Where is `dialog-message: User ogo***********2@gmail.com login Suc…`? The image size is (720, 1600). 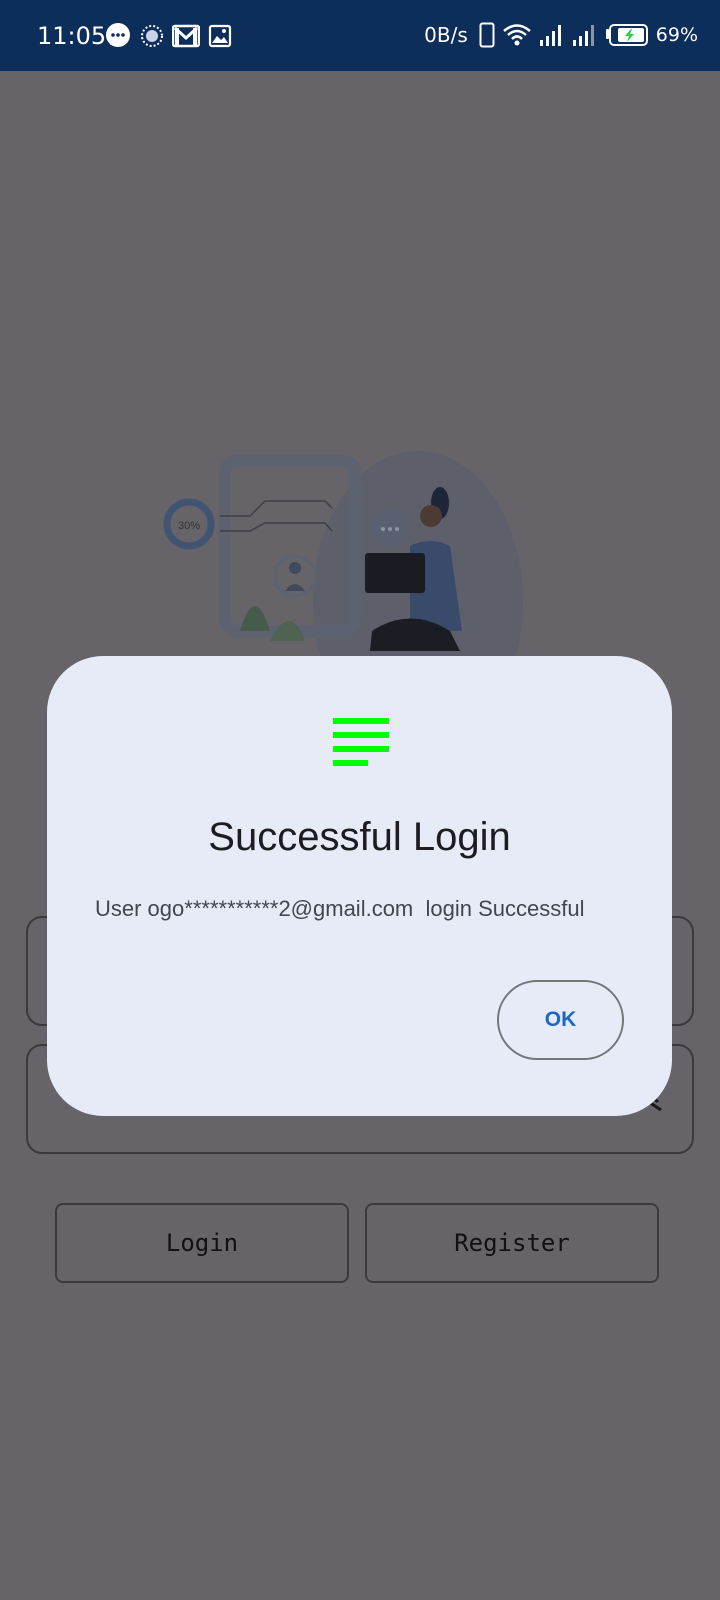
dialog-message: User ogo***********2@gmail.com login Suc… is located at coordinates (340, 908).